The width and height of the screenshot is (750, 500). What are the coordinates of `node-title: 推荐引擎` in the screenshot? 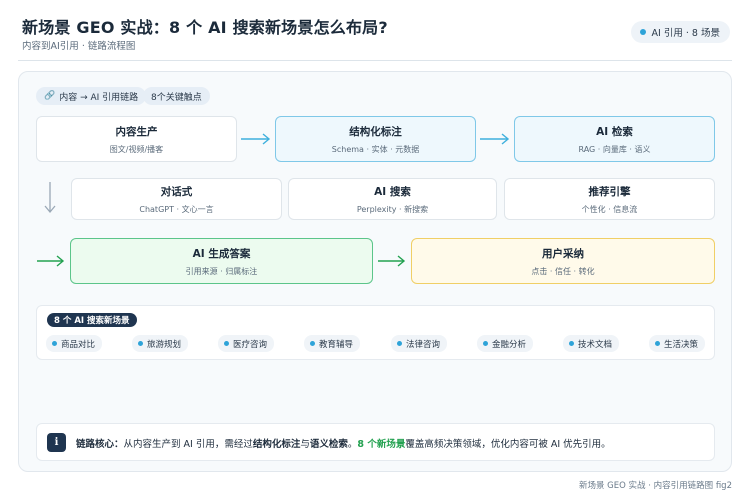 It's located at (609, 191).